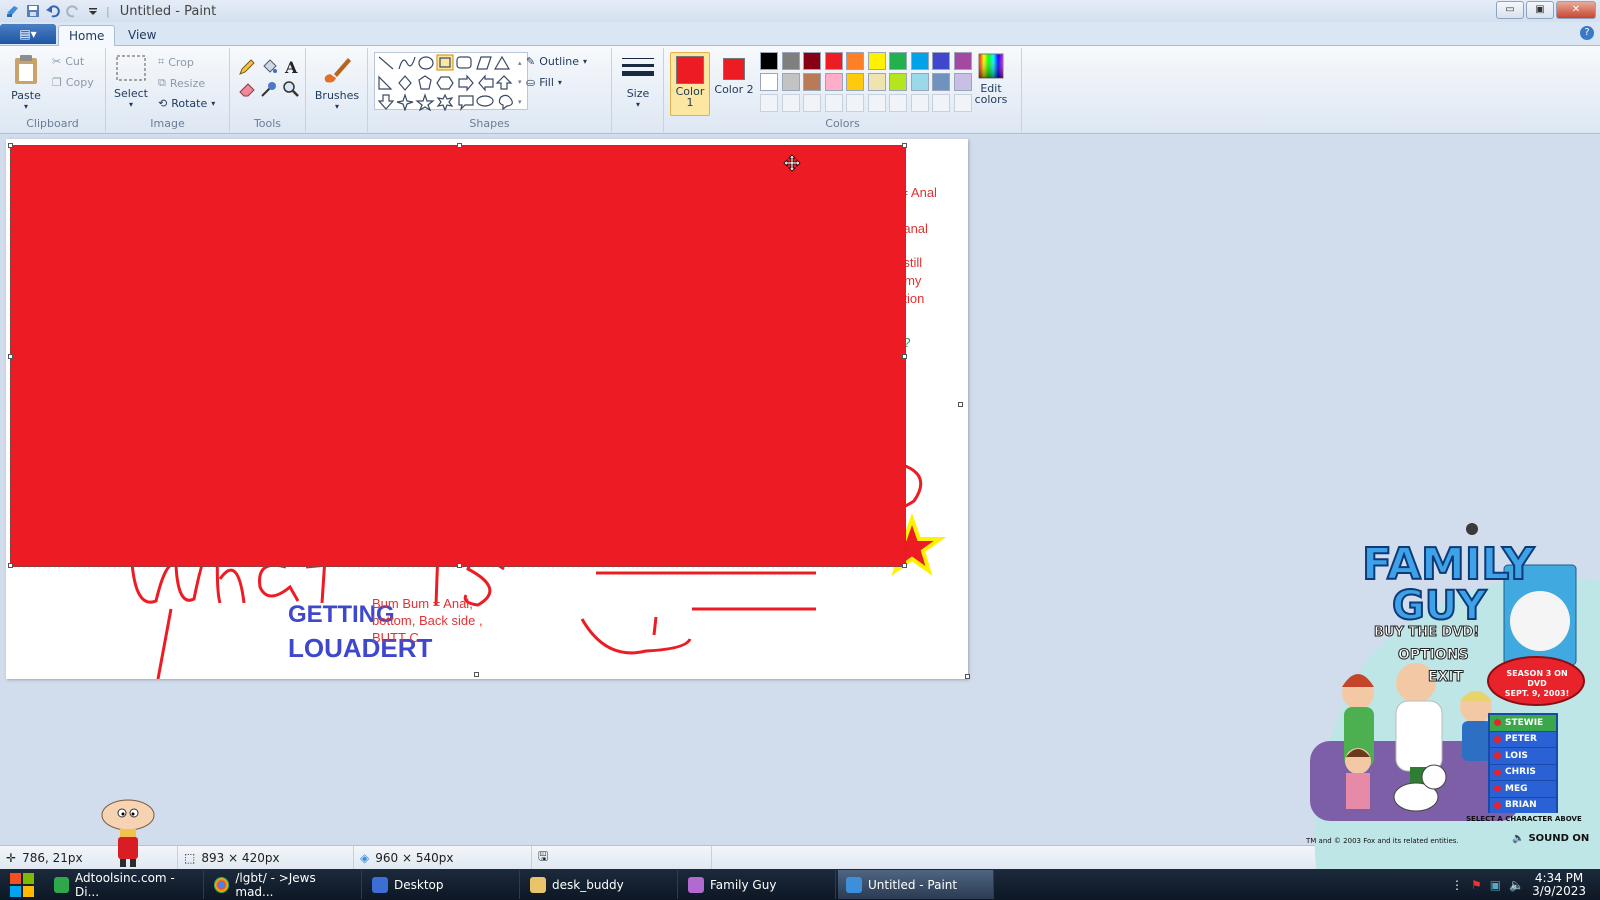  I want to click on minimize-button: ▭, so click(1510, 10).